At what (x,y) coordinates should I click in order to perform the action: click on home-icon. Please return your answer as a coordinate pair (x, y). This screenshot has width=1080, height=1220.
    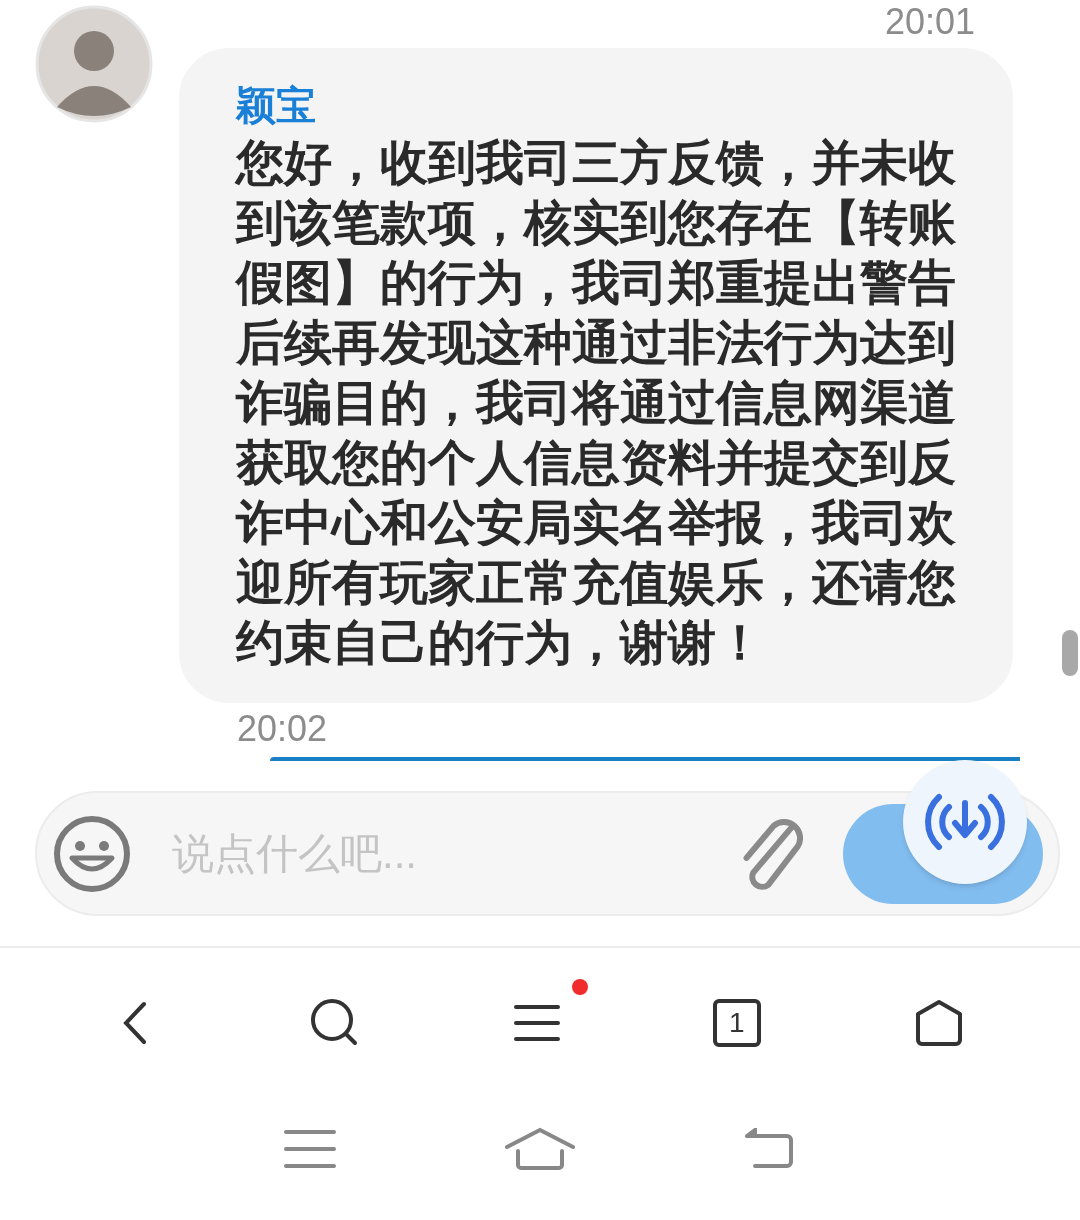
    Looking at the image, I should click on (938, 1023).